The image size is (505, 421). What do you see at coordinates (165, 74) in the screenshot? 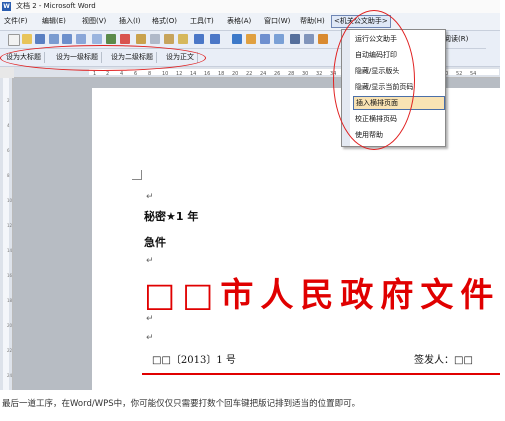
I see `ruler-tick: 10` at bounding box center [165, 74].